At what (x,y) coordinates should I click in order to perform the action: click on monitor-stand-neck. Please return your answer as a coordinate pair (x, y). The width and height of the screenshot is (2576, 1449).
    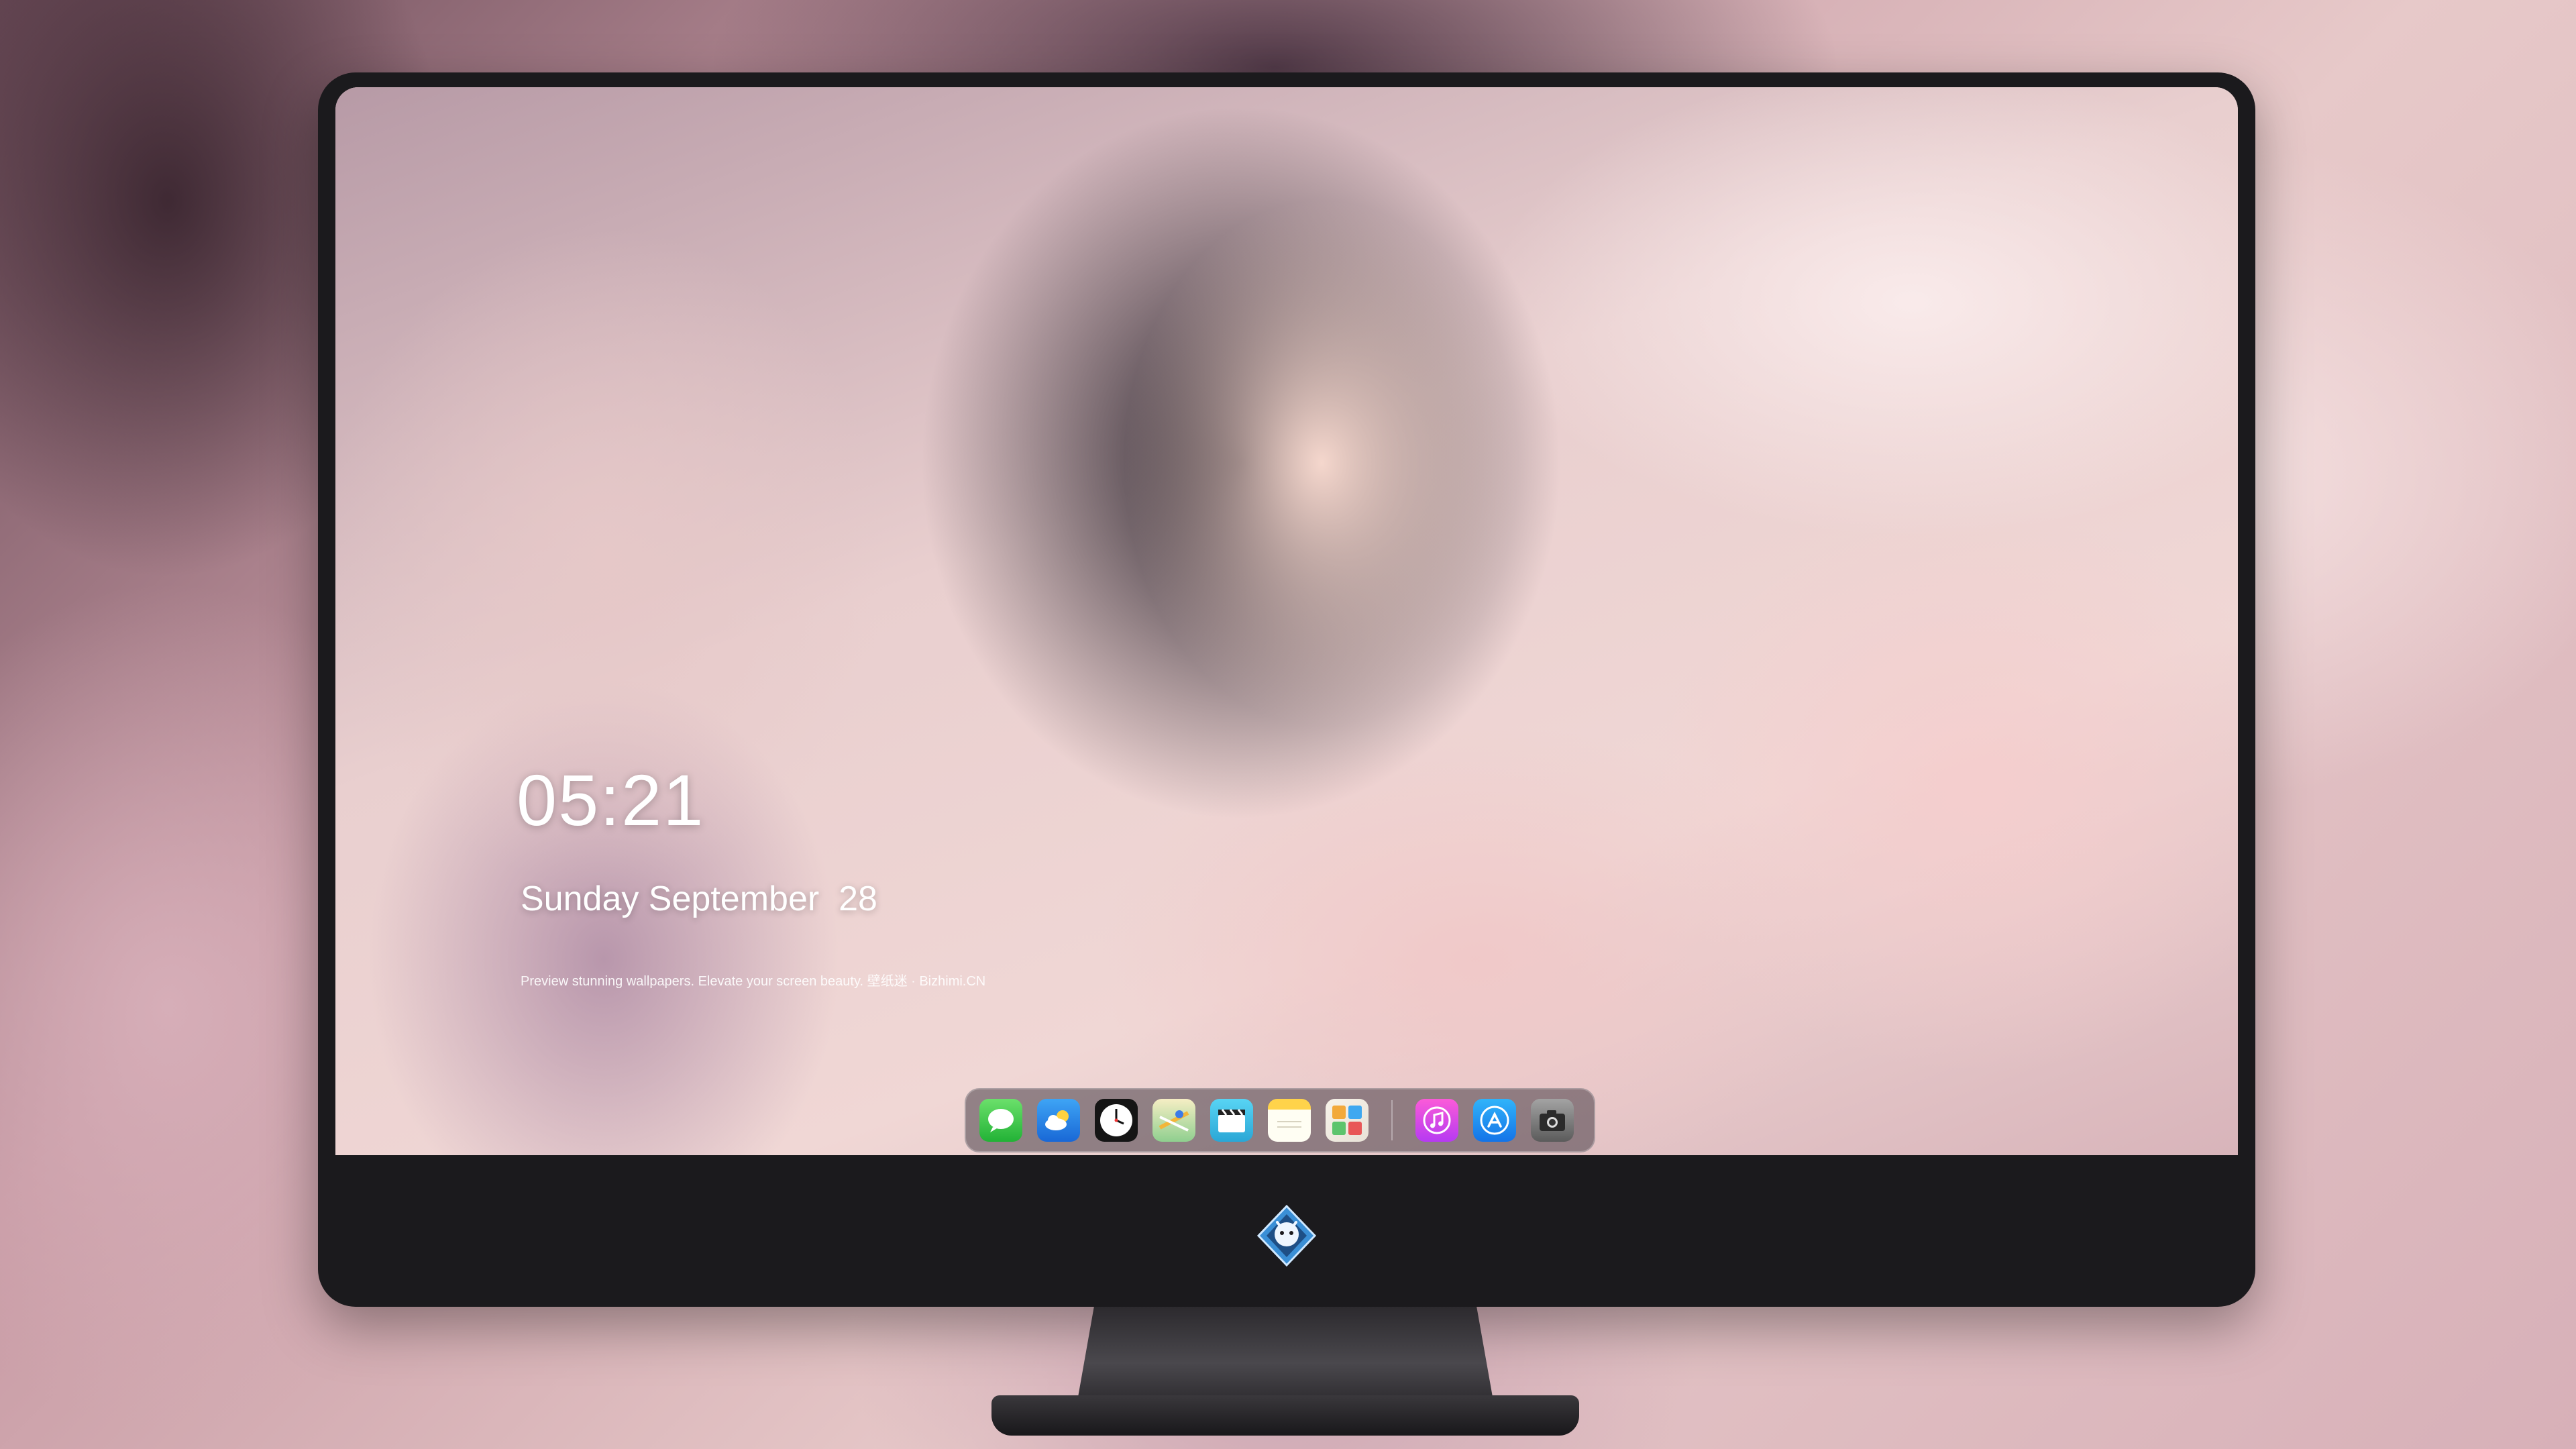
    Looking at the image, I should click on (1285, 1354).